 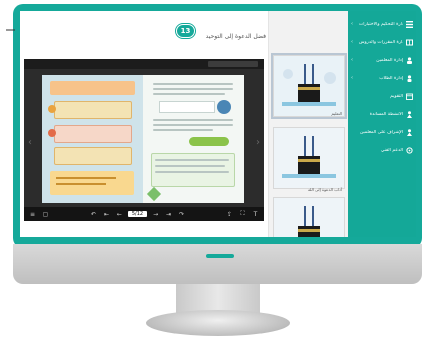 What do you see at coordinates (409, 78) in the screenshot?
I see `student-icon` at bounding box center [409, 78].